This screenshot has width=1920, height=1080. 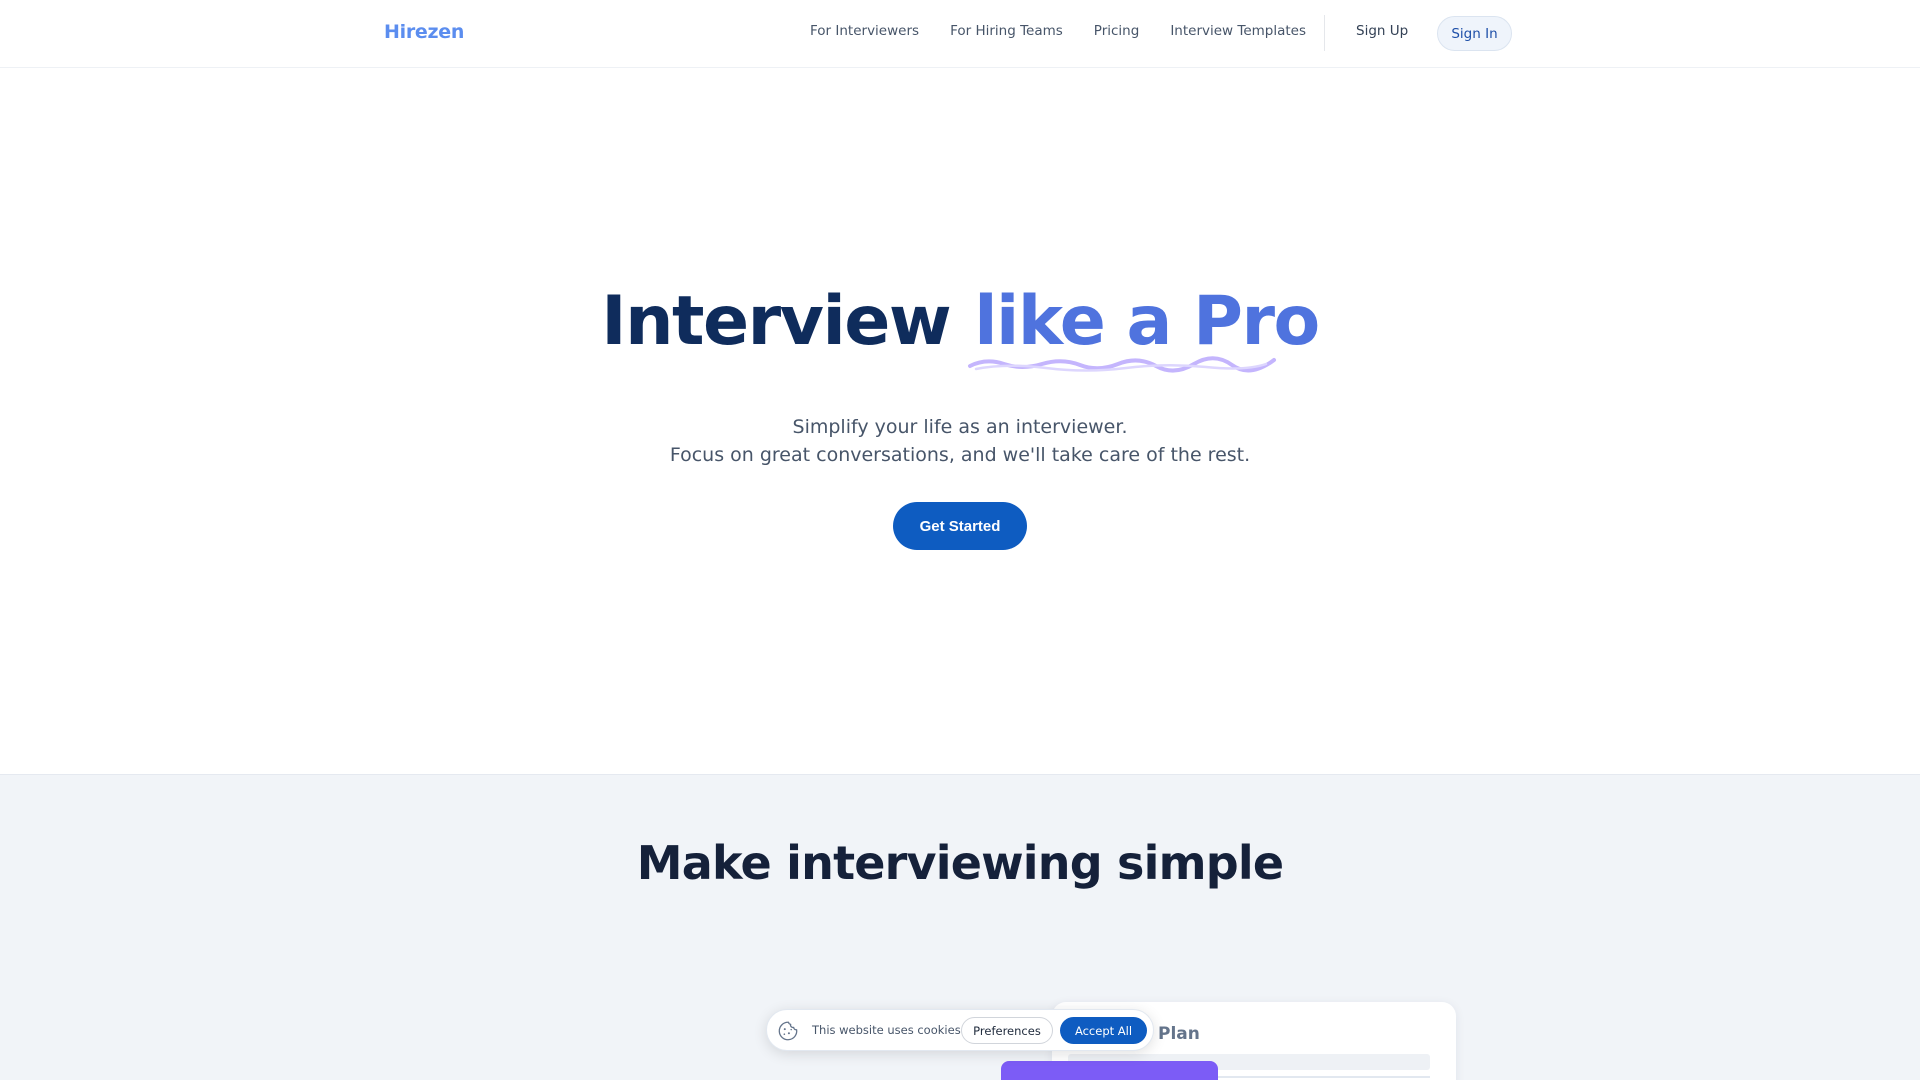 I want to click on hero-title: Interview like a Pro, so click(x=960, y=322).